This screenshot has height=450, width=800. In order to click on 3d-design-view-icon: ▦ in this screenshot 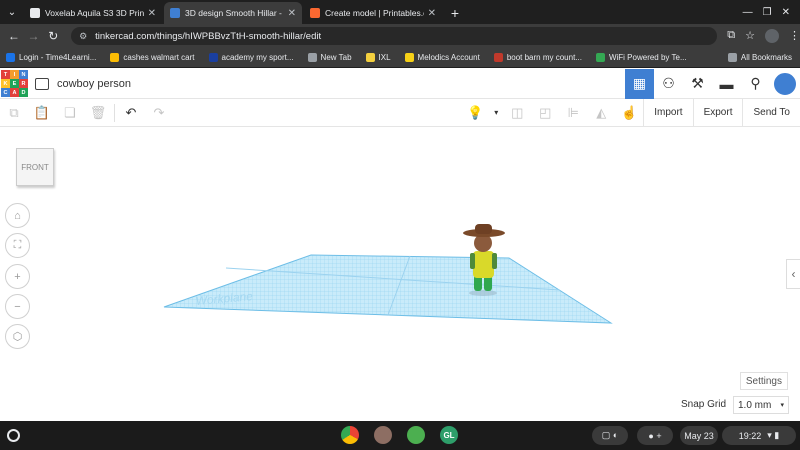, I will do `click(639, 83)`.